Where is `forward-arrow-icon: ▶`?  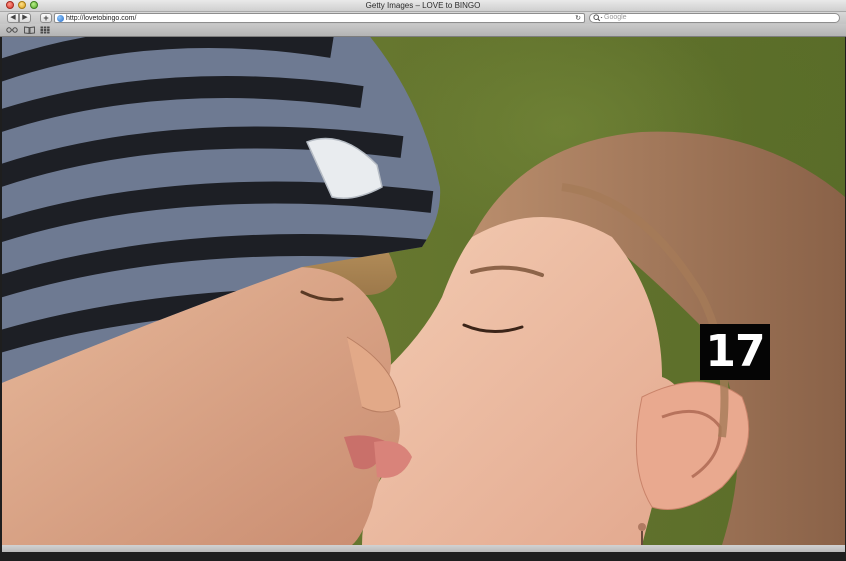
forward-arrow-icon: ▶ is located at coordinates (25, 17).